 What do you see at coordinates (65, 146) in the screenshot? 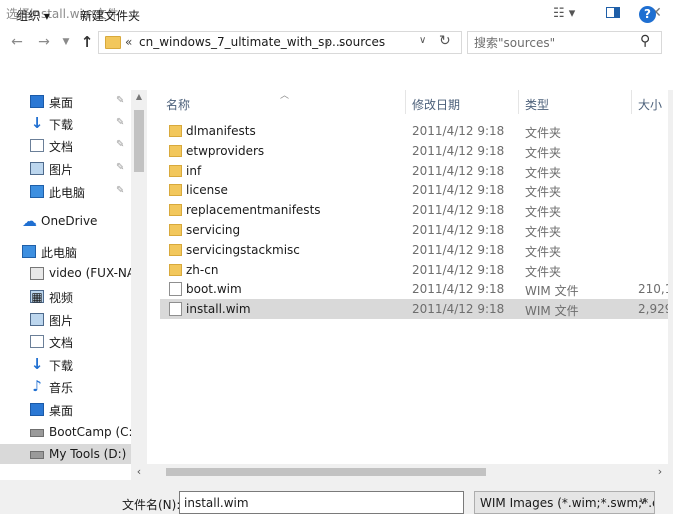
I see `sidebar-item: 文档 ✎` at bounding box center [65, 146].